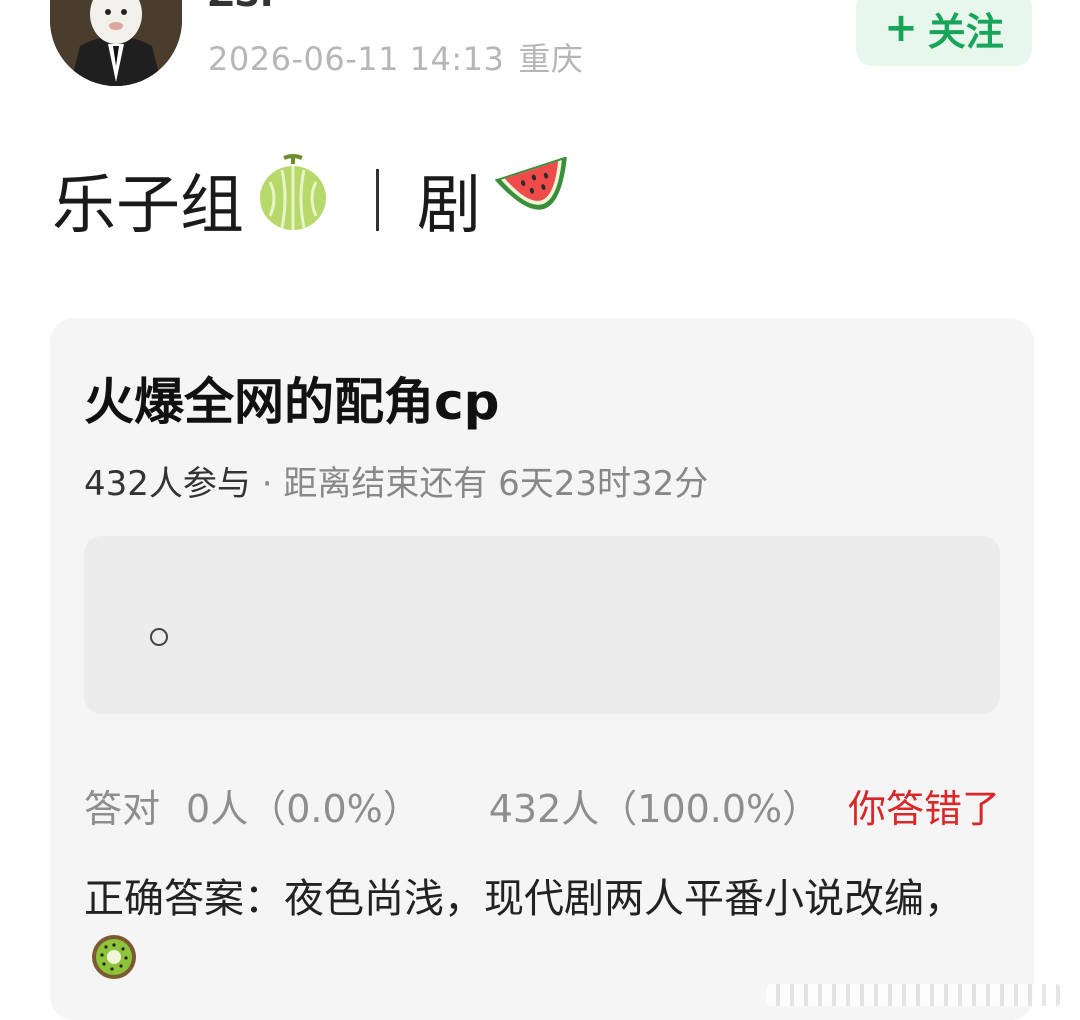 This screenshot has width=1080, height=1020. I want to click on avatar, so click(116, 43).